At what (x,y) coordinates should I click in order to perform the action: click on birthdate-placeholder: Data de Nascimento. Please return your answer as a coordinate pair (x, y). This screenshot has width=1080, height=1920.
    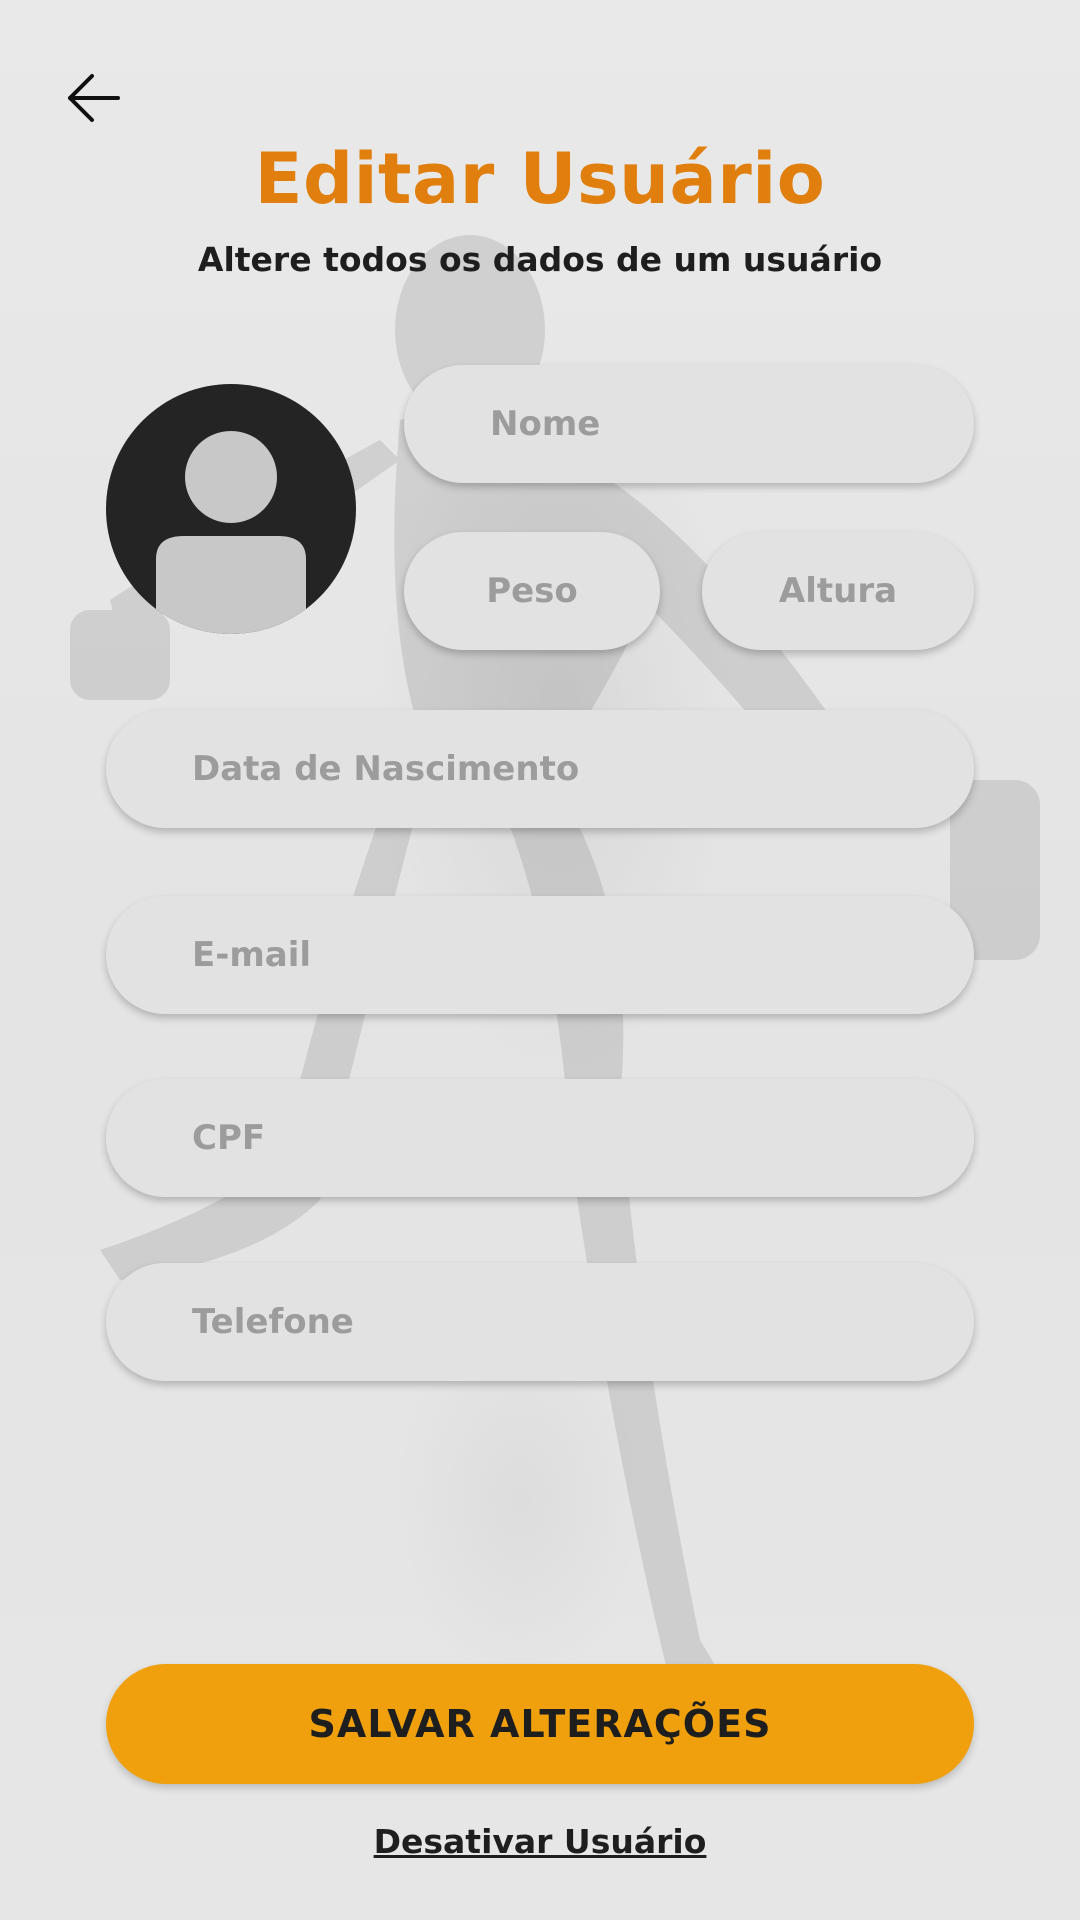
    Looking at the image, I should click on (386, 769).